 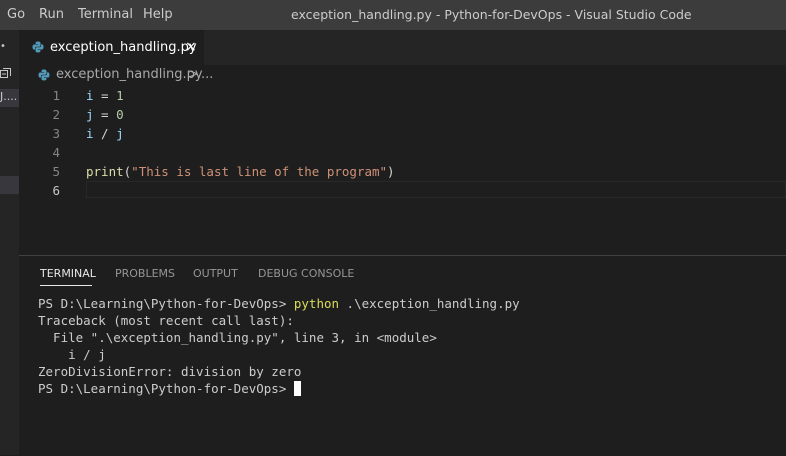 I want to click on code-token: /, so click(x=105, y=133).